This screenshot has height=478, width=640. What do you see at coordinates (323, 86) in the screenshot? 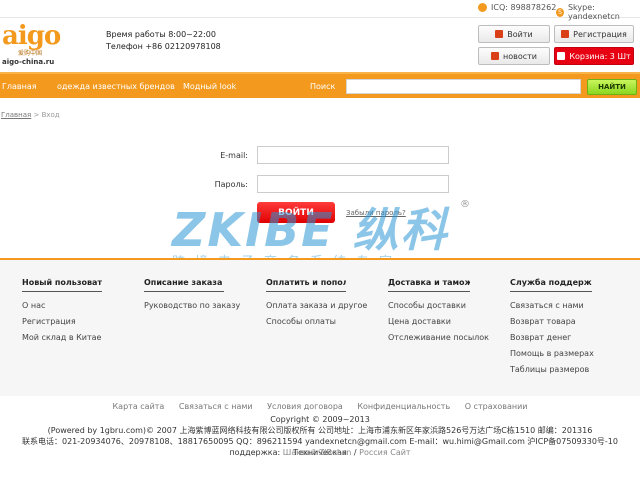
I see `search-label: Поиск` at bounding box center [323, 86].